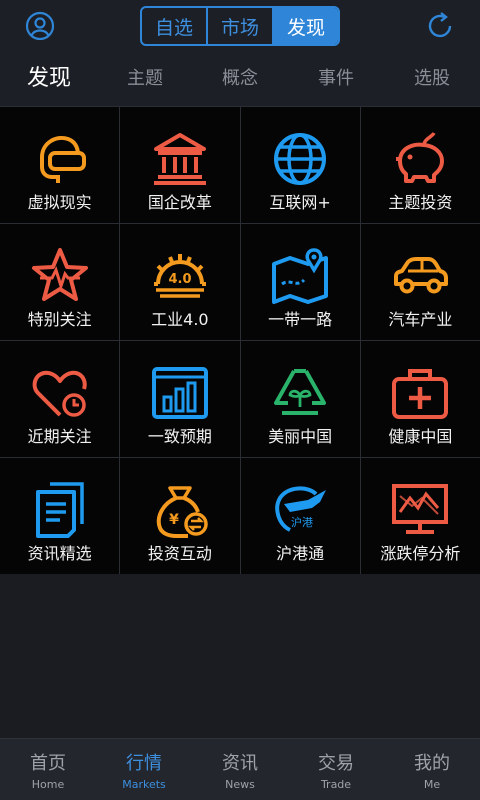  Describe the element at coordinates (179, 553) in the screenshot. I see `grid-item-label: 投资互动` at that location.